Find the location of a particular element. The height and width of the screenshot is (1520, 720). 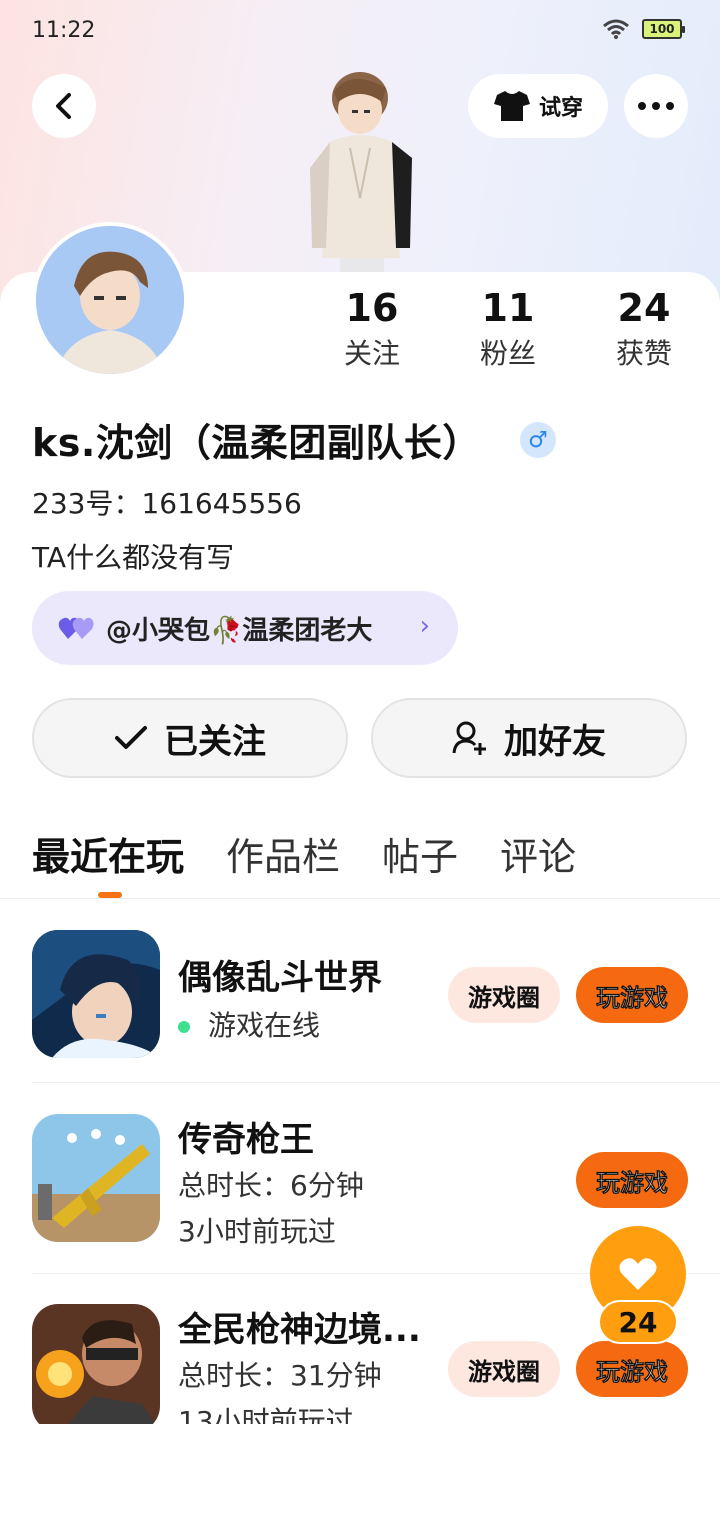

stat-following: 16 关注 is located at coordinates (372, 328).